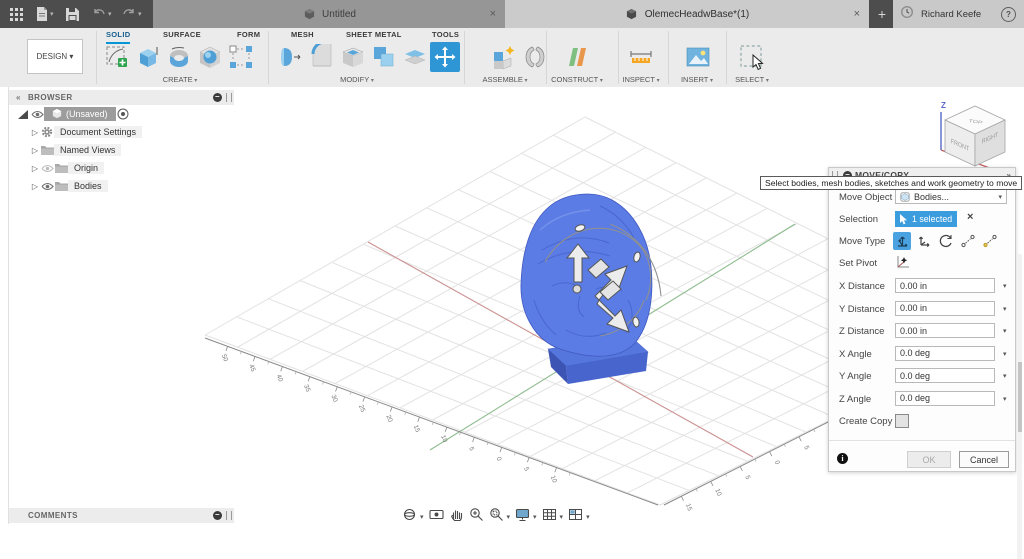  Describe the element at coordinates (121, 168) in the screenshot. I see `browser-item-origin: ▷ Origin` at that location.